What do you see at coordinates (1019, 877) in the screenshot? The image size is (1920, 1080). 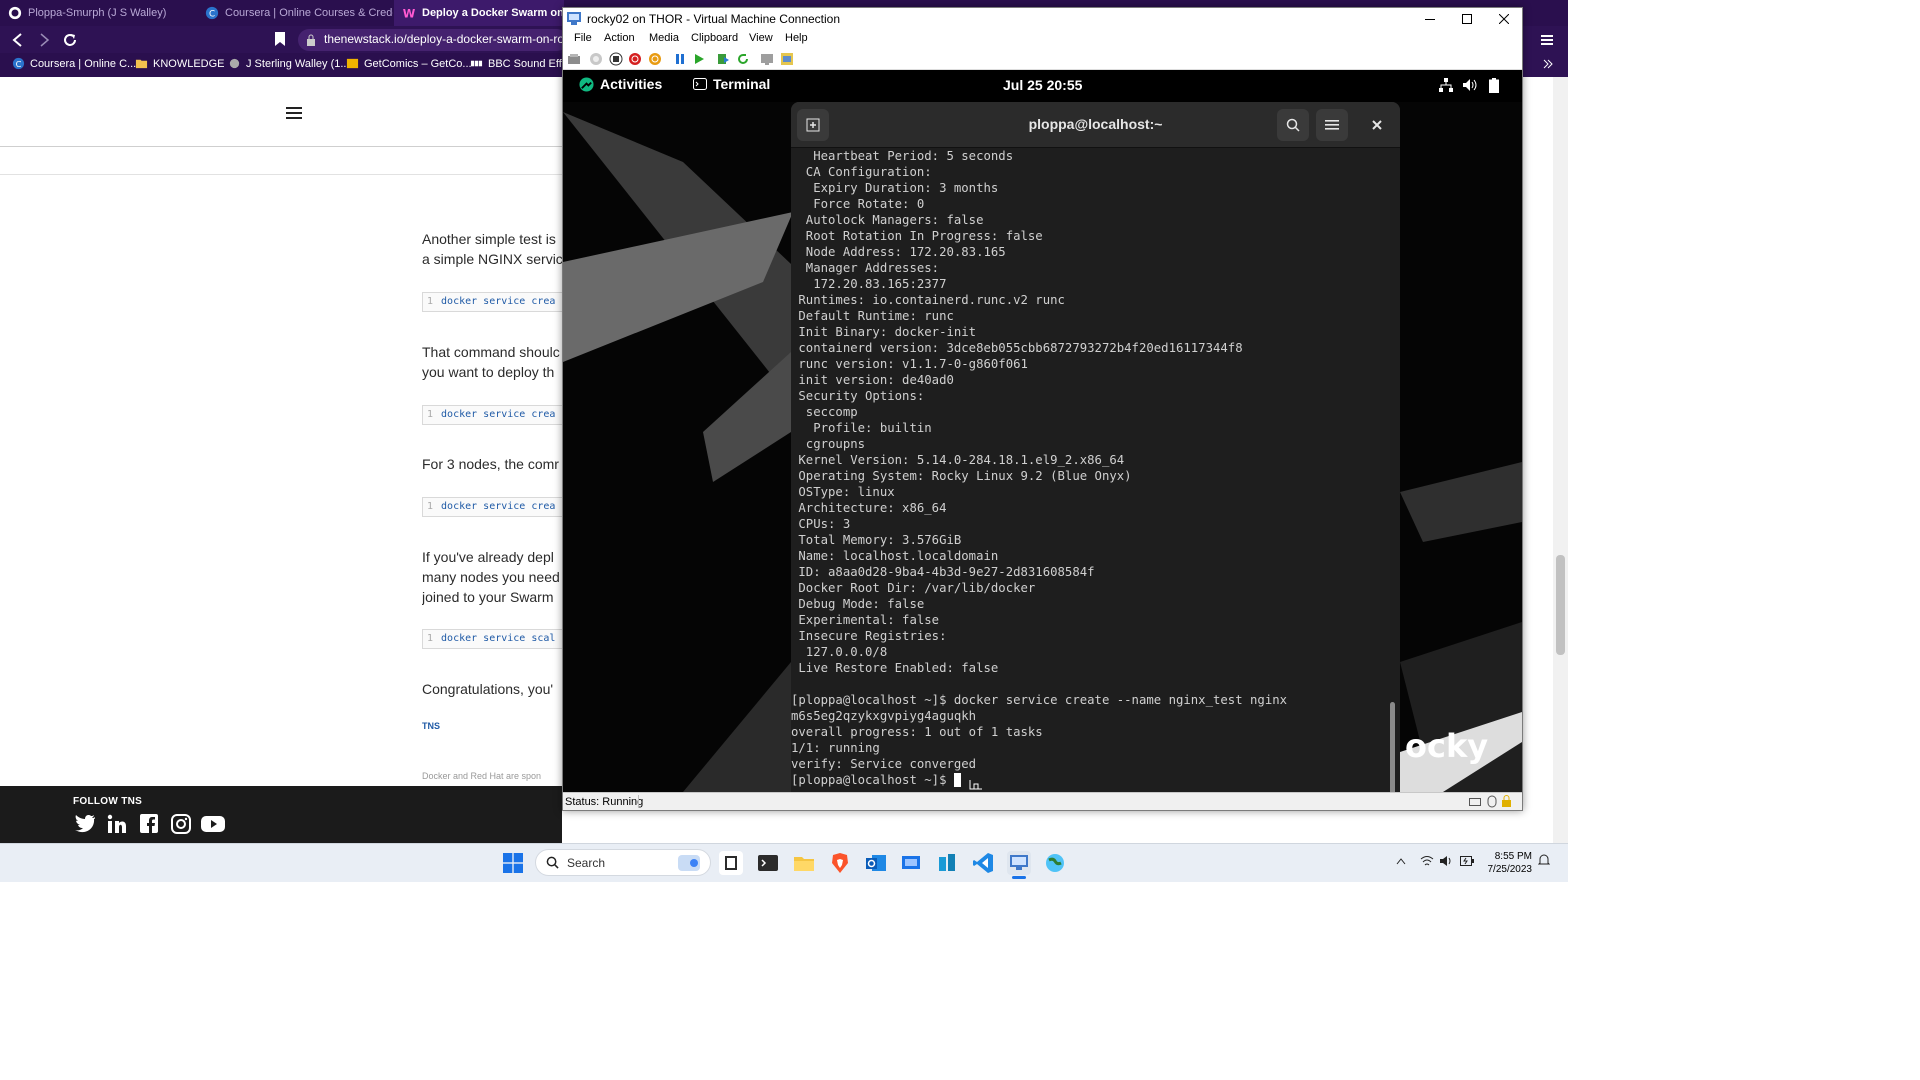 I see `active-indicator` at bounding box center [1019, 877].